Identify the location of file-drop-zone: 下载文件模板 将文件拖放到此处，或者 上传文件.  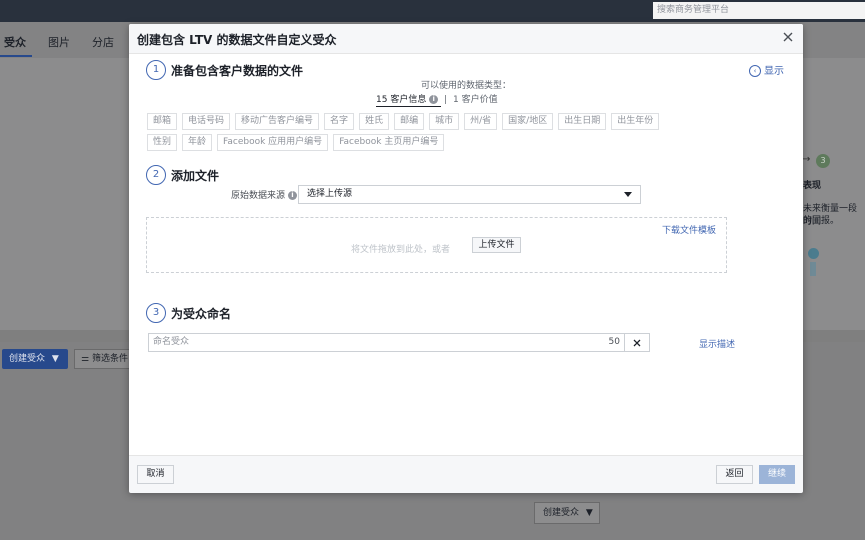
(436, 245).